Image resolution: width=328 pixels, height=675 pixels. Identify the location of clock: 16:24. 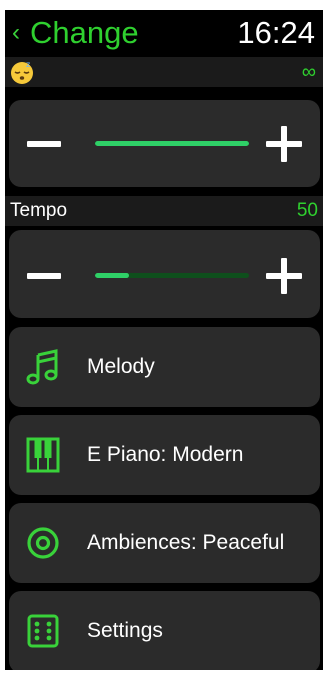
(276, 32).